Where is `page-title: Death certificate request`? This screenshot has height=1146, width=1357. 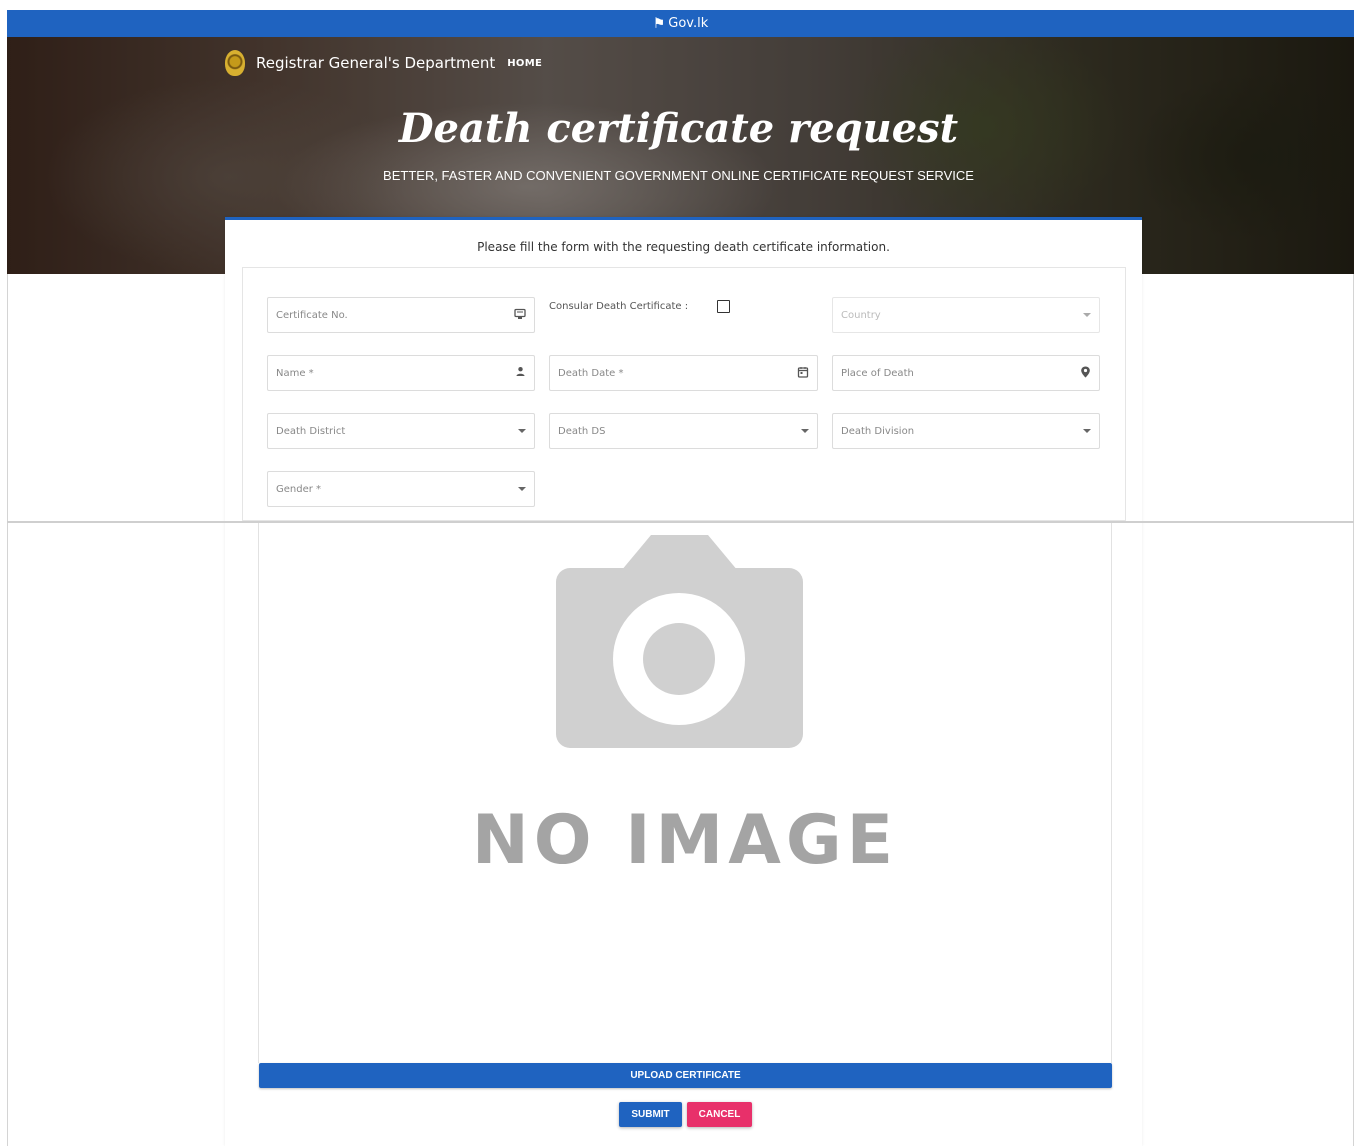
page-title: Death certificate request is located at coordinates (678, 128).